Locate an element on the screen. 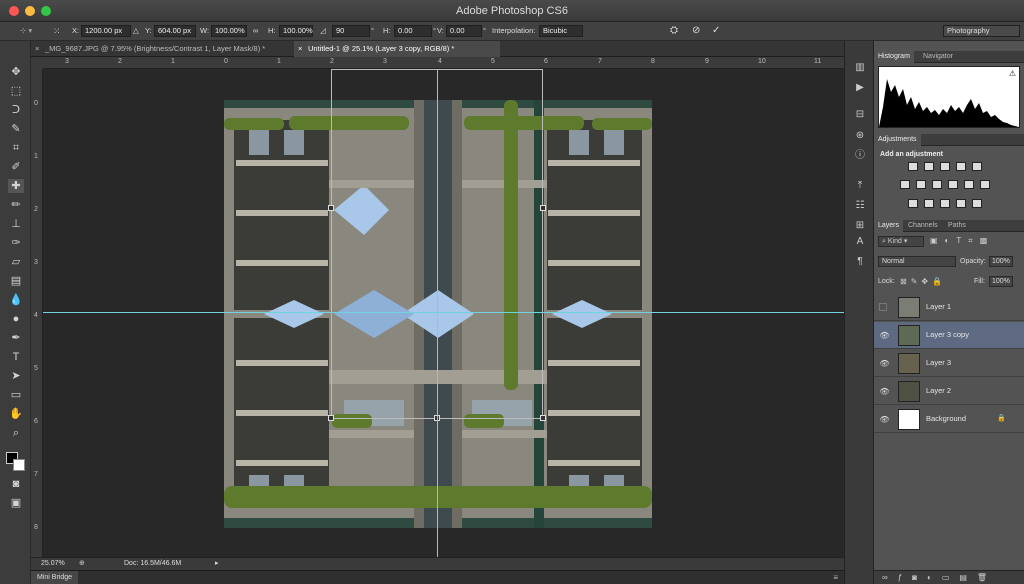 This screenshot has height=584, width=1024. tool-preset-icon: ⊹ ▾ is located at coordinates (26, 31).